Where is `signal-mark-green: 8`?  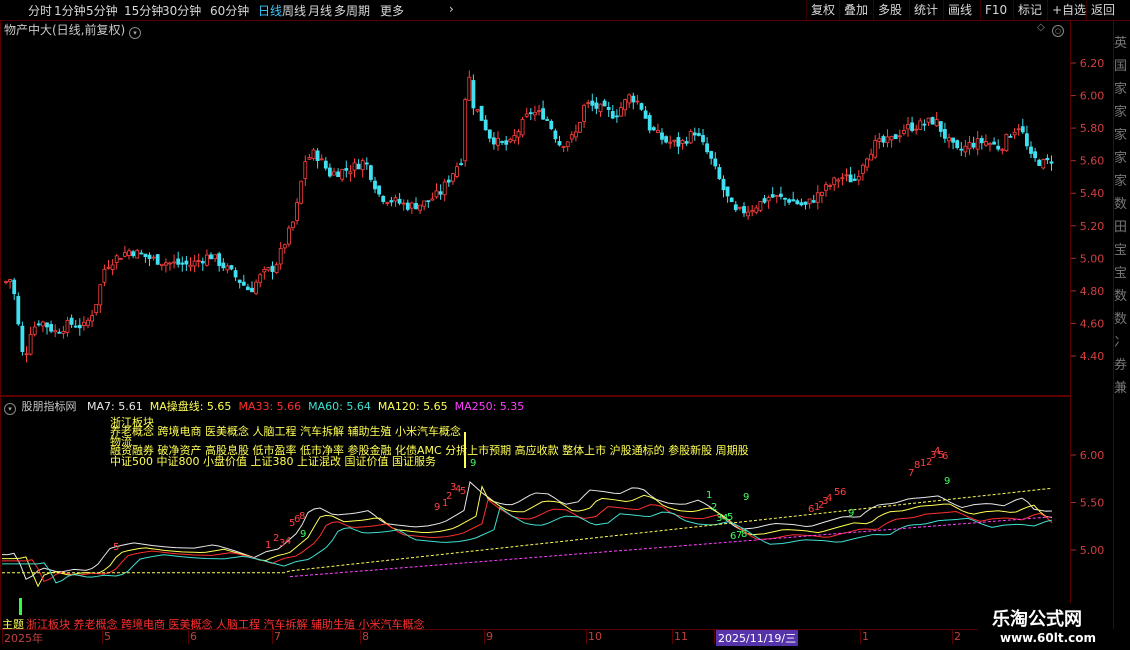
signal-mark-green: 8 is located at coordinates (744, 534).